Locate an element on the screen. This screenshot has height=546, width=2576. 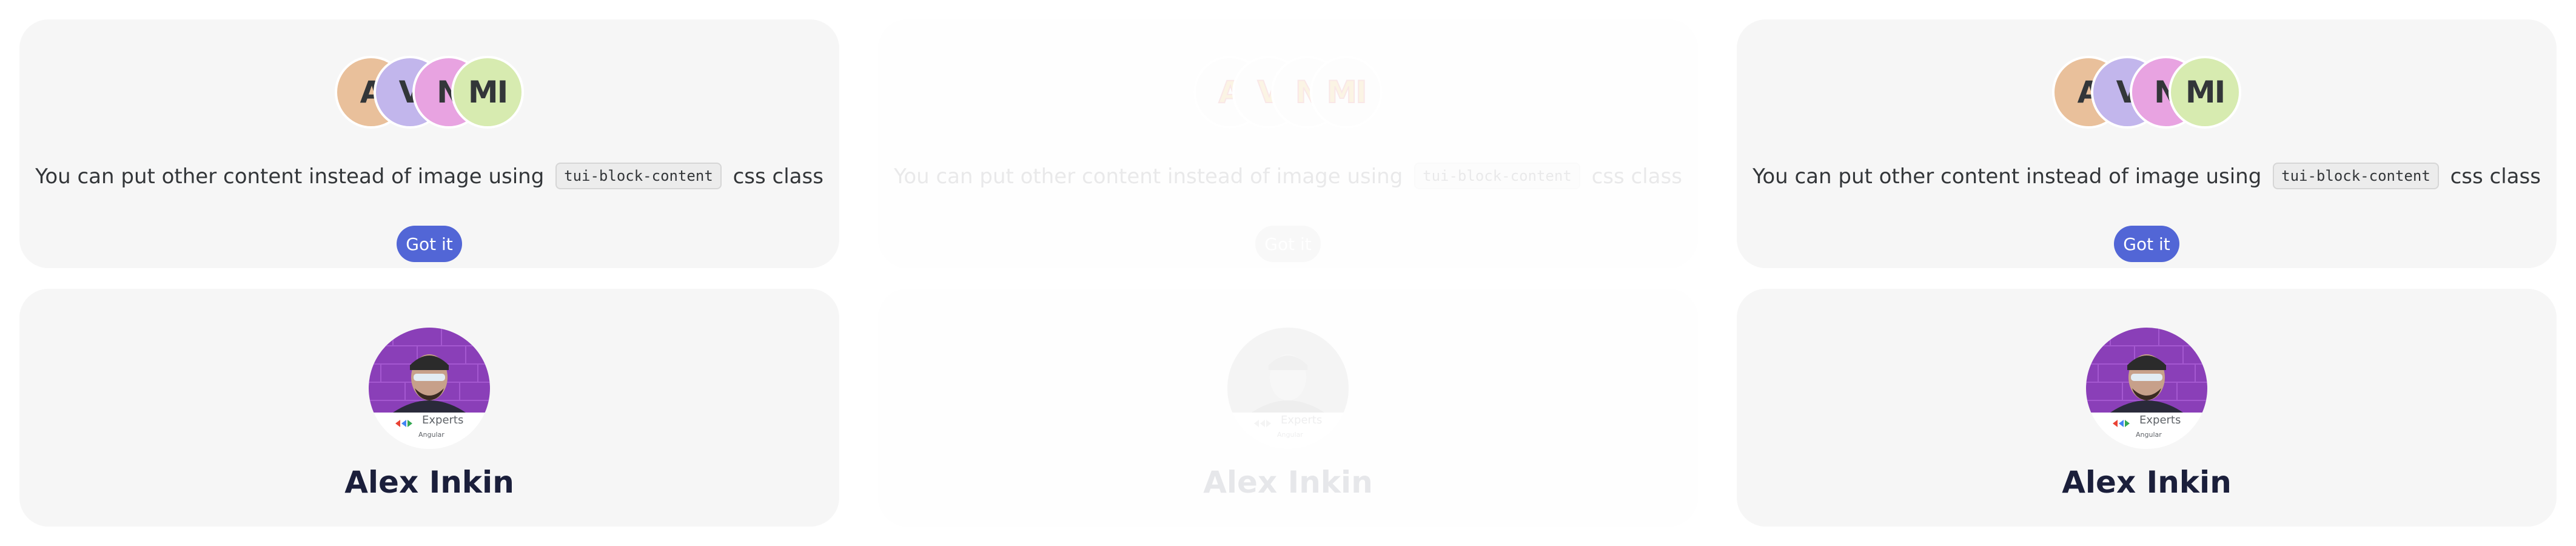
profile-block-card-disabled: Experts Angular Alex Inkin is located at coordinates (1288, 408).